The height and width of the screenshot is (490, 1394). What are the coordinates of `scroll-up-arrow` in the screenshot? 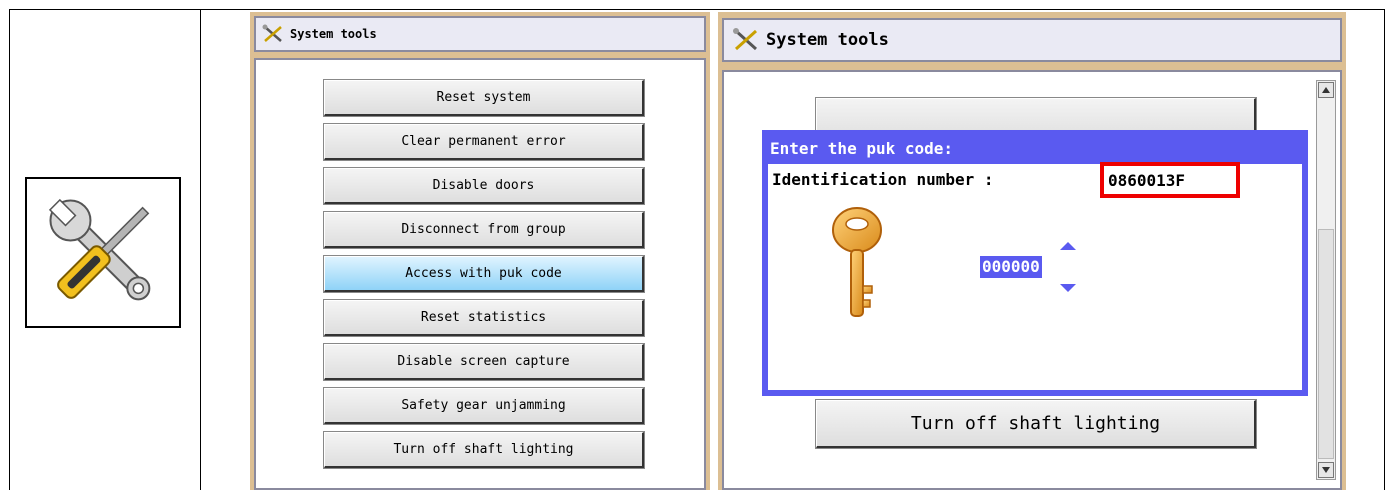 It's located at (1326, 90).